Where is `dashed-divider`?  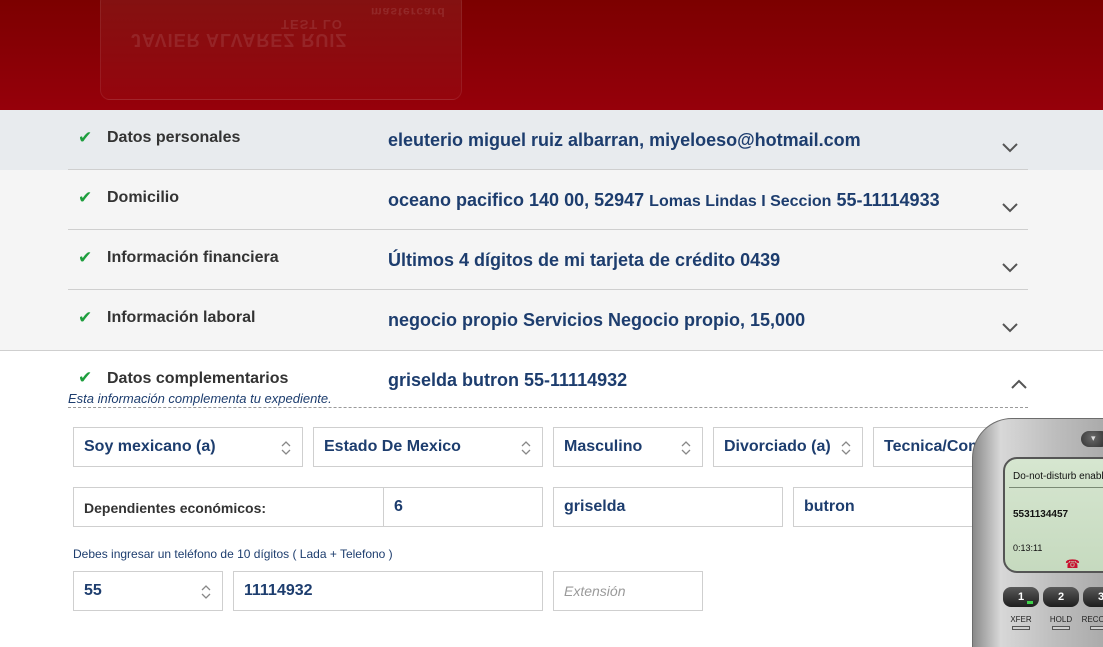
dashed-divider is located at coordinates (548, 407).